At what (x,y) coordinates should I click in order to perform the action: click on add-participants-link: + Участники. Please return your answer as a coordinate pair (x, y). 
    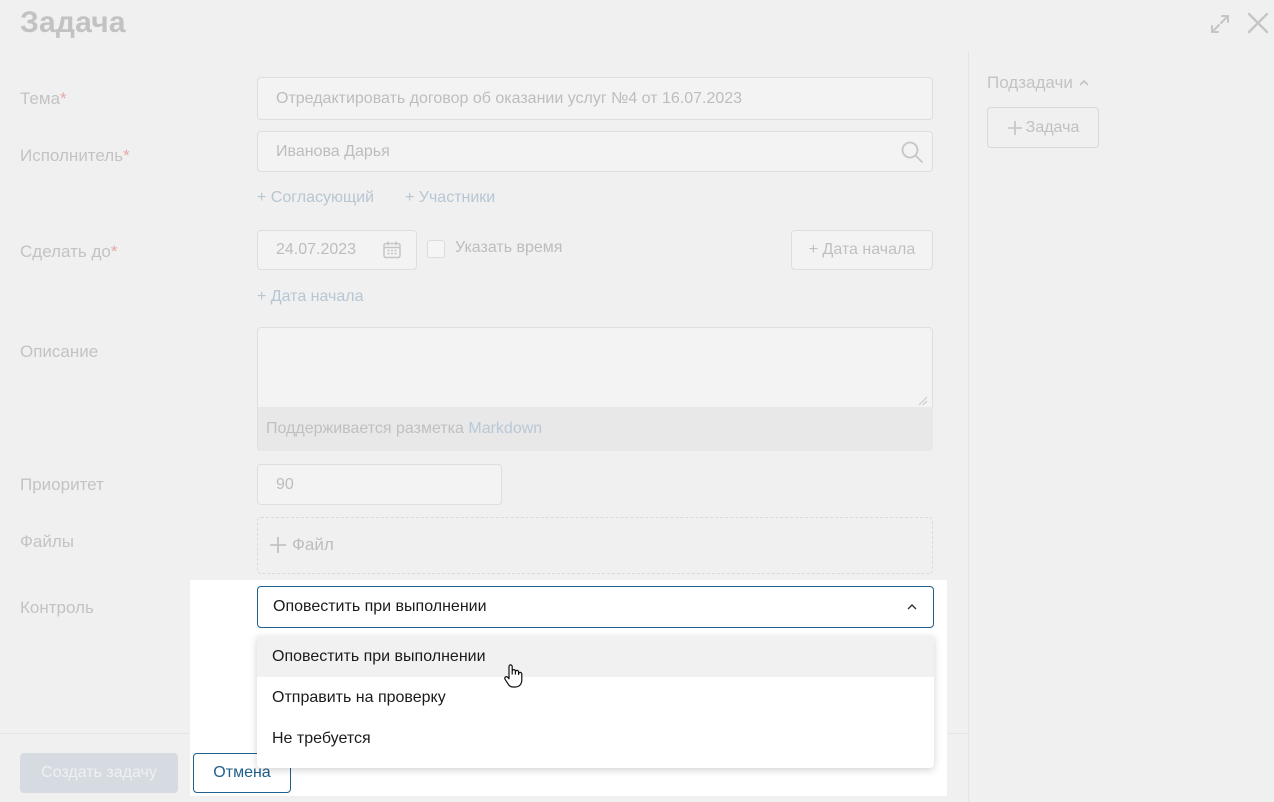
    Looking at the image, I should click on (450, 198).